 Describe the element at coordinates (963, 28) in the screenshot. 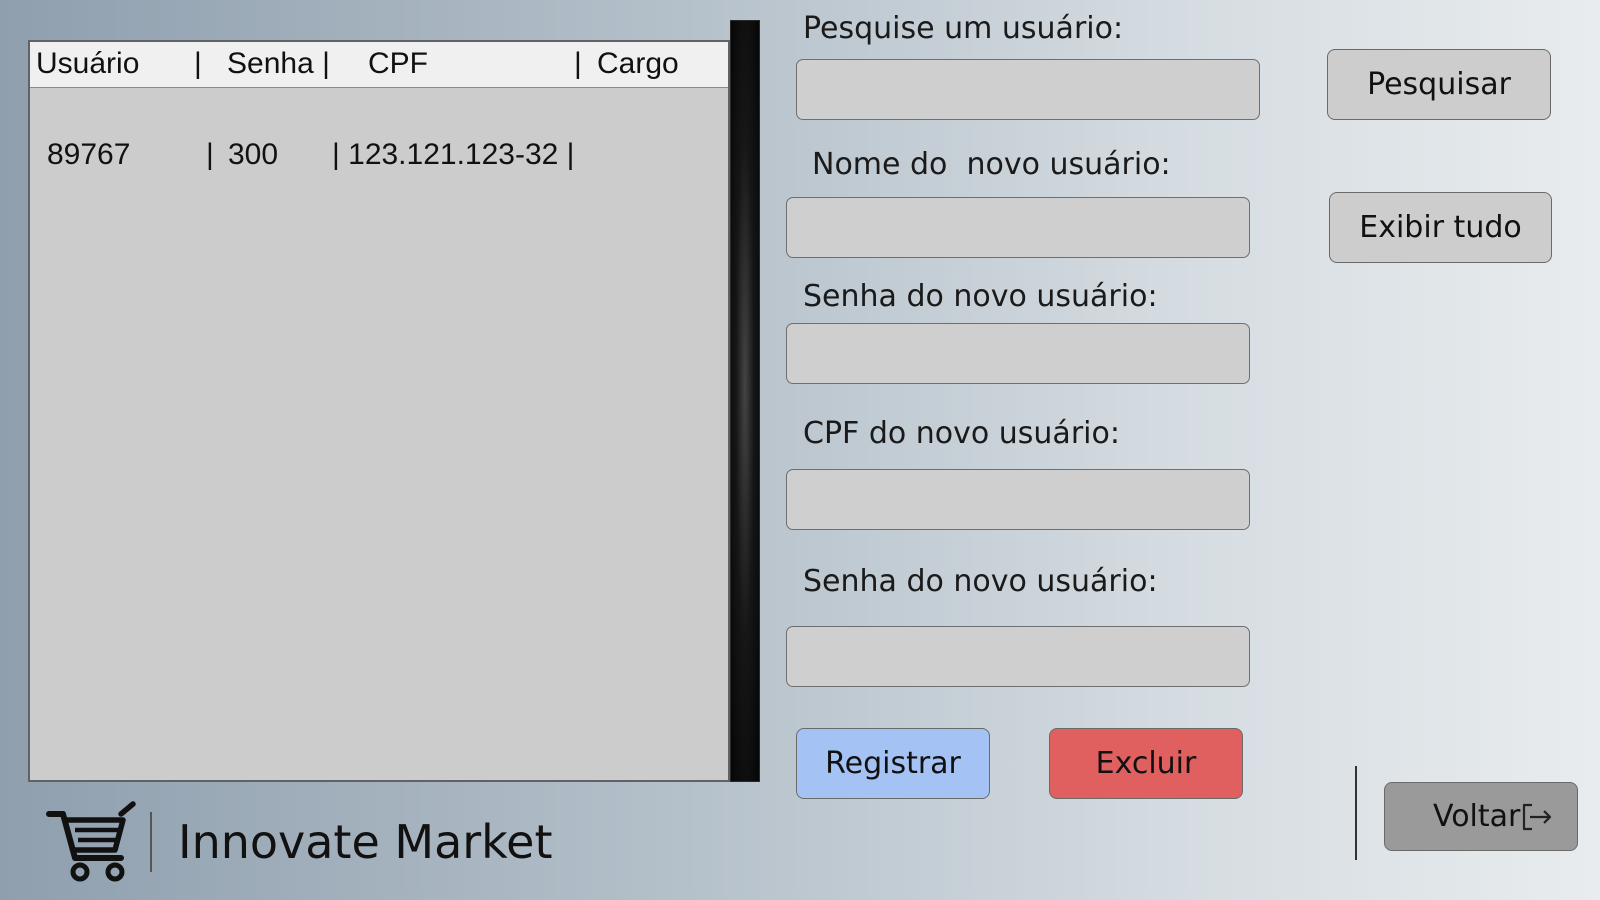

I see `search-label: Pesquise um usuário:` at that location.